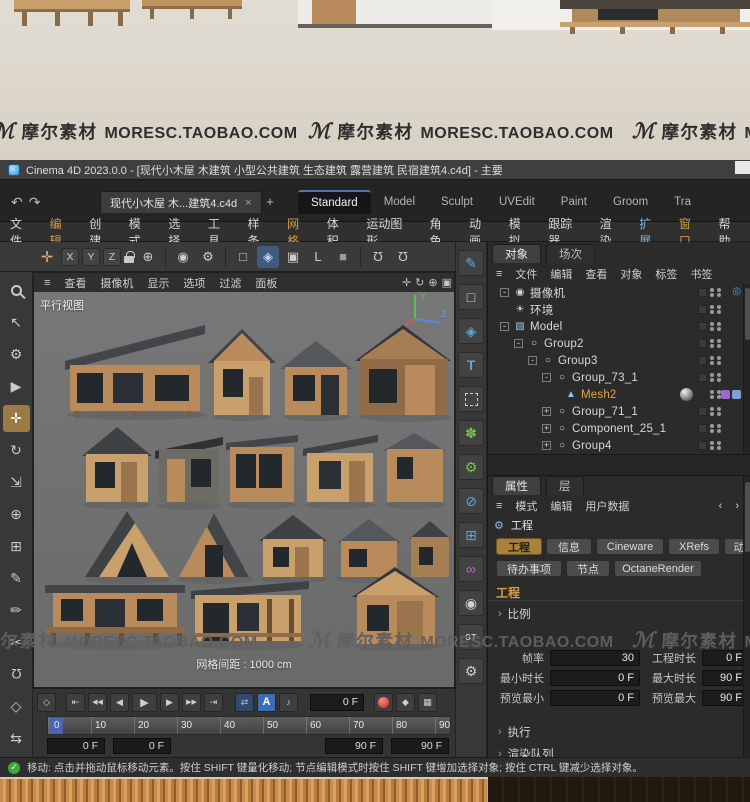 This screenshot has height=802, width=750. What do you see at coordinates (615, 343) in the screenshot?
I see `tree-row-group2: - ○ Group2` at bounding box center [615, 343].